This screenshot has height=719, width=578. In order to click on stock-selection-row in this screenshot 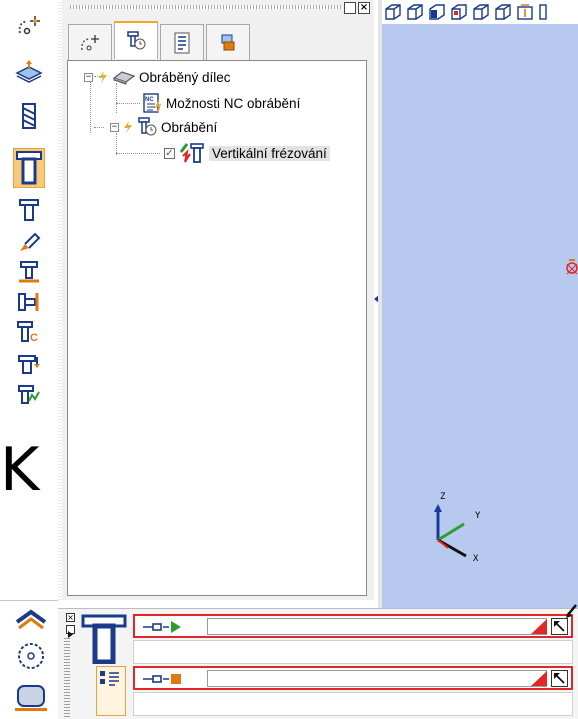, I will do `click(353, 678)`.